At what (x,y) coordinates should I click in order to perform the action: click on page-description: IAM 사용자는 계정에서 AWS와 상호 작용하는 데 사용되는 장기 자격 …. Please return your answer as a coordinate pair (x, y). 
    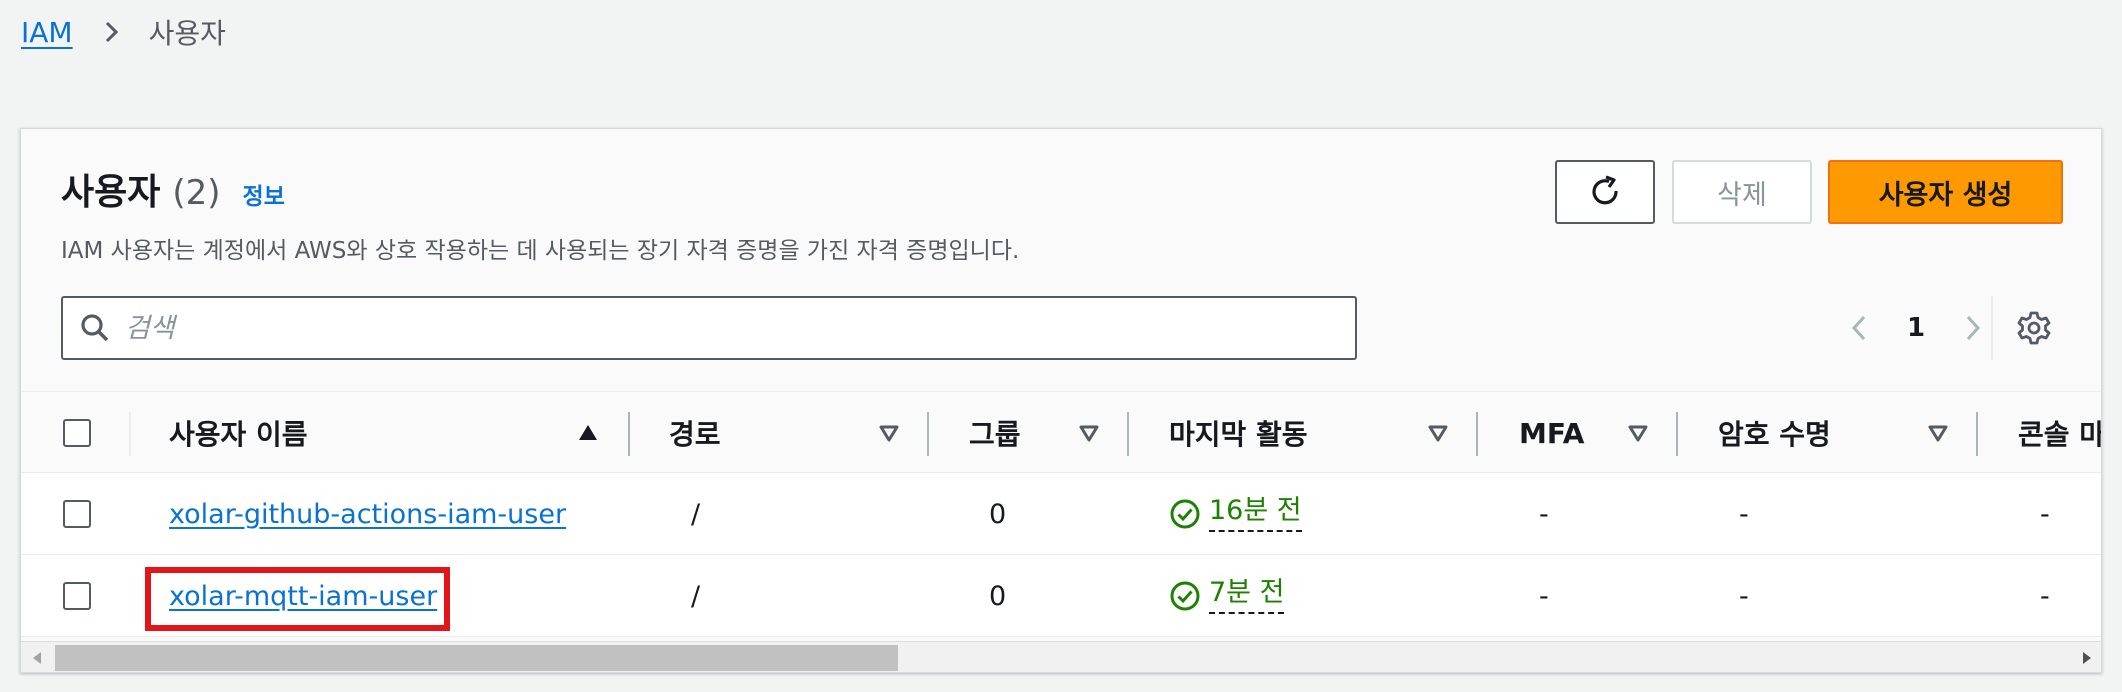
    Looking at the image, I should click on (540, 251).